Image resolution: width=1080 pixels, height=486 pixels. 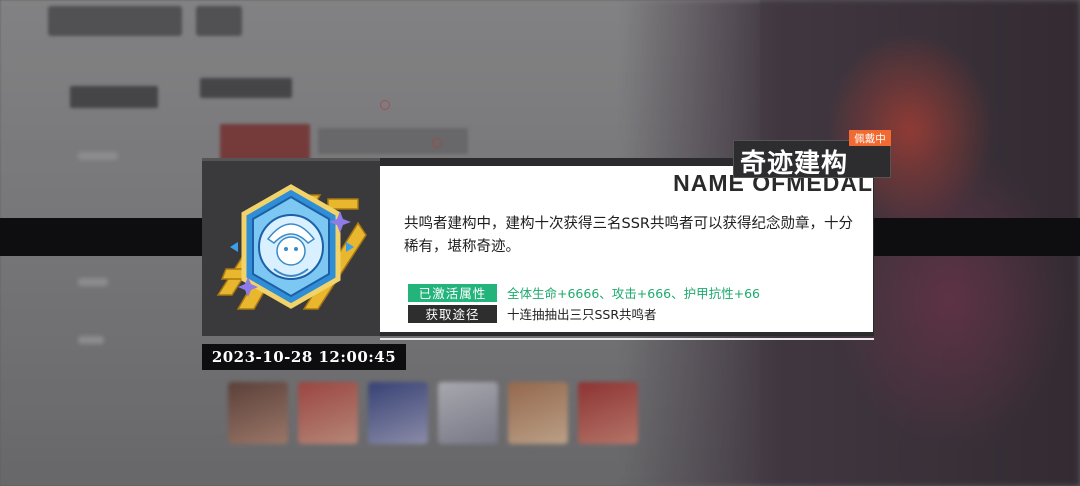 What do you see at coordinates (628, 235) in the screenshot?
I see `medal-description: 共鸣者建构中，建构十次获得三名SSR共鸣者可以获得纪念勋章，十分稀有，堪称奇迹。` at bounding box center [628, 235].